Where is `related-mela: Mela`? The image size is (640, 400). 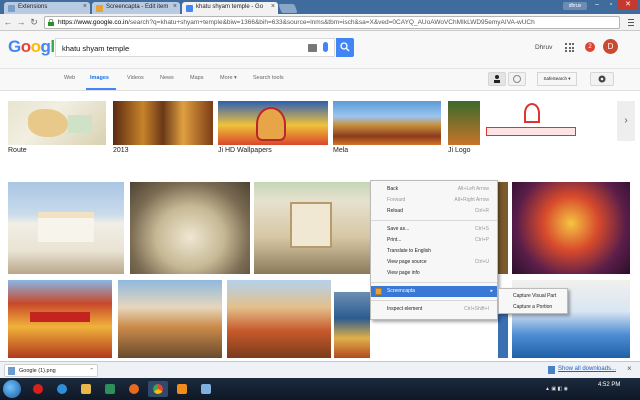
related-mela: Mela is located at coordinates (387, 128).